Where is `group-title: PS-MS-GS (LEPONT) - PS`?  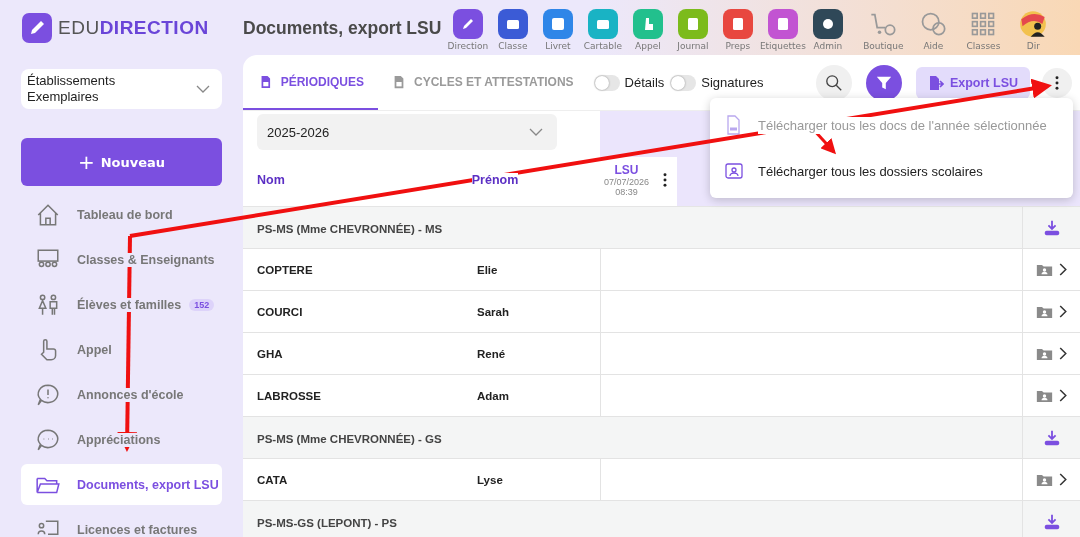
group-title: PS-MS-GS (LEPONT) - PS is located at coordinates (327, 523).